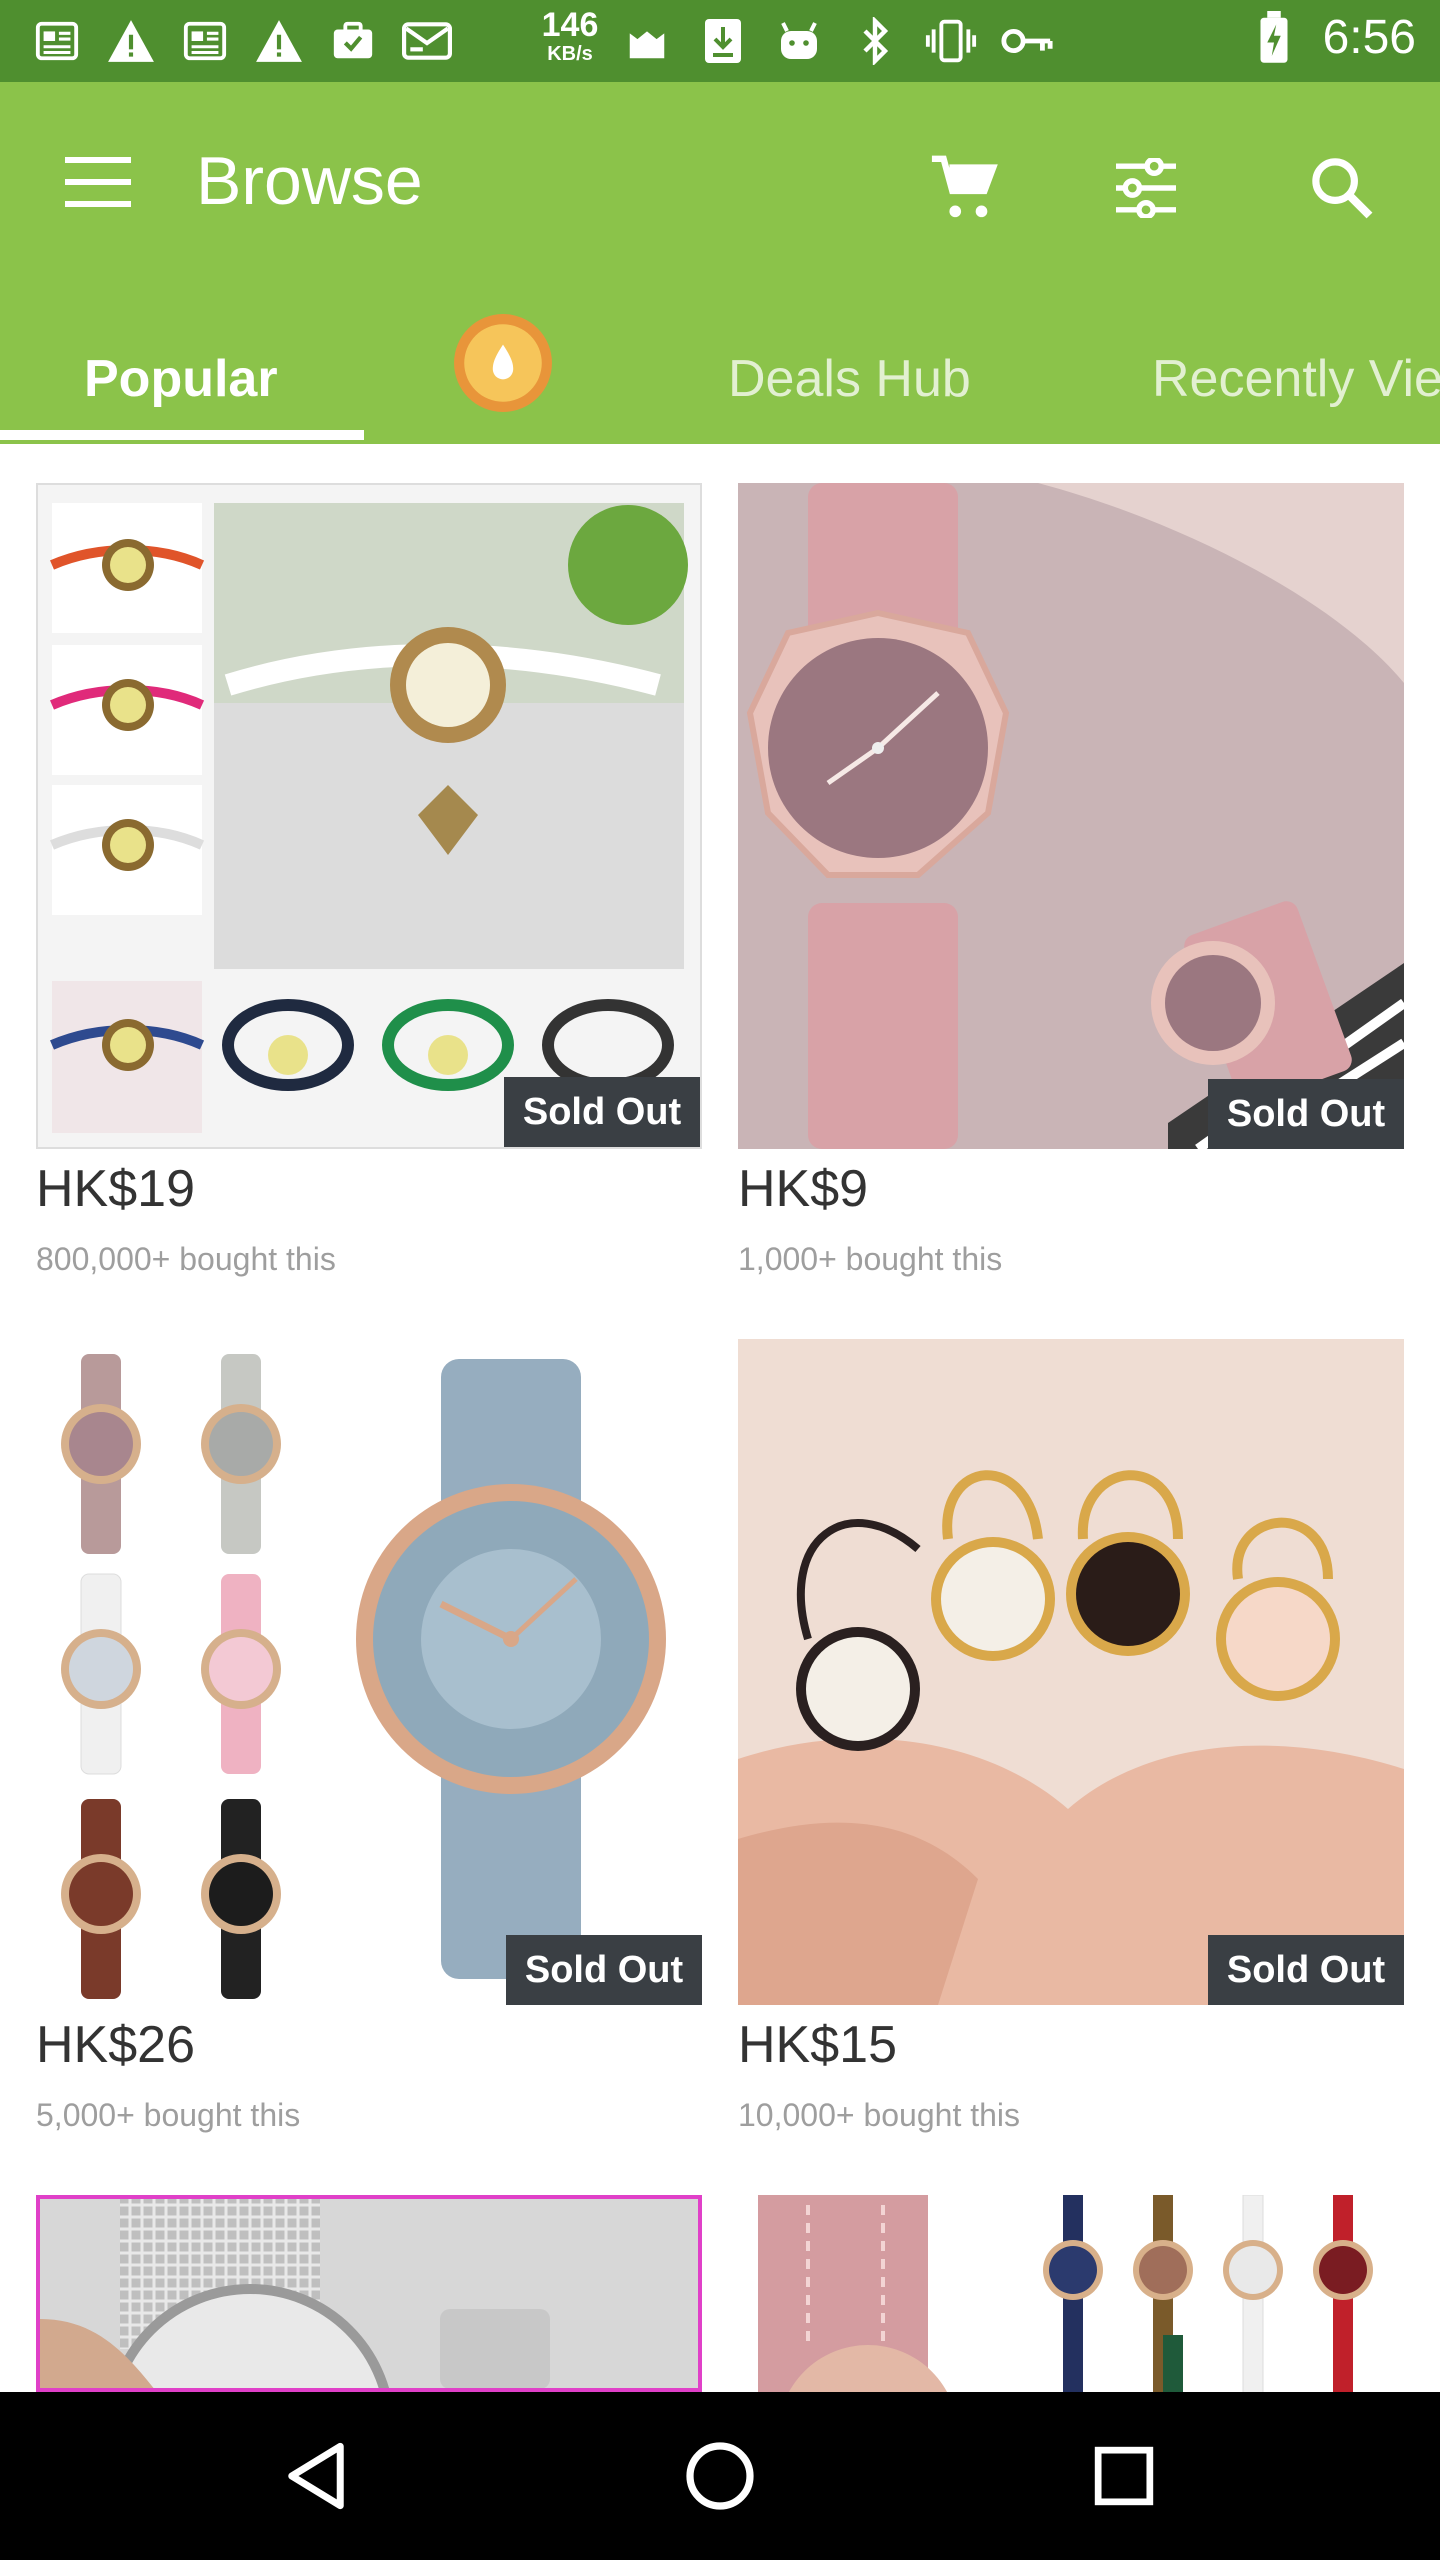  I want to click on key-icon, so click(1027, 41).